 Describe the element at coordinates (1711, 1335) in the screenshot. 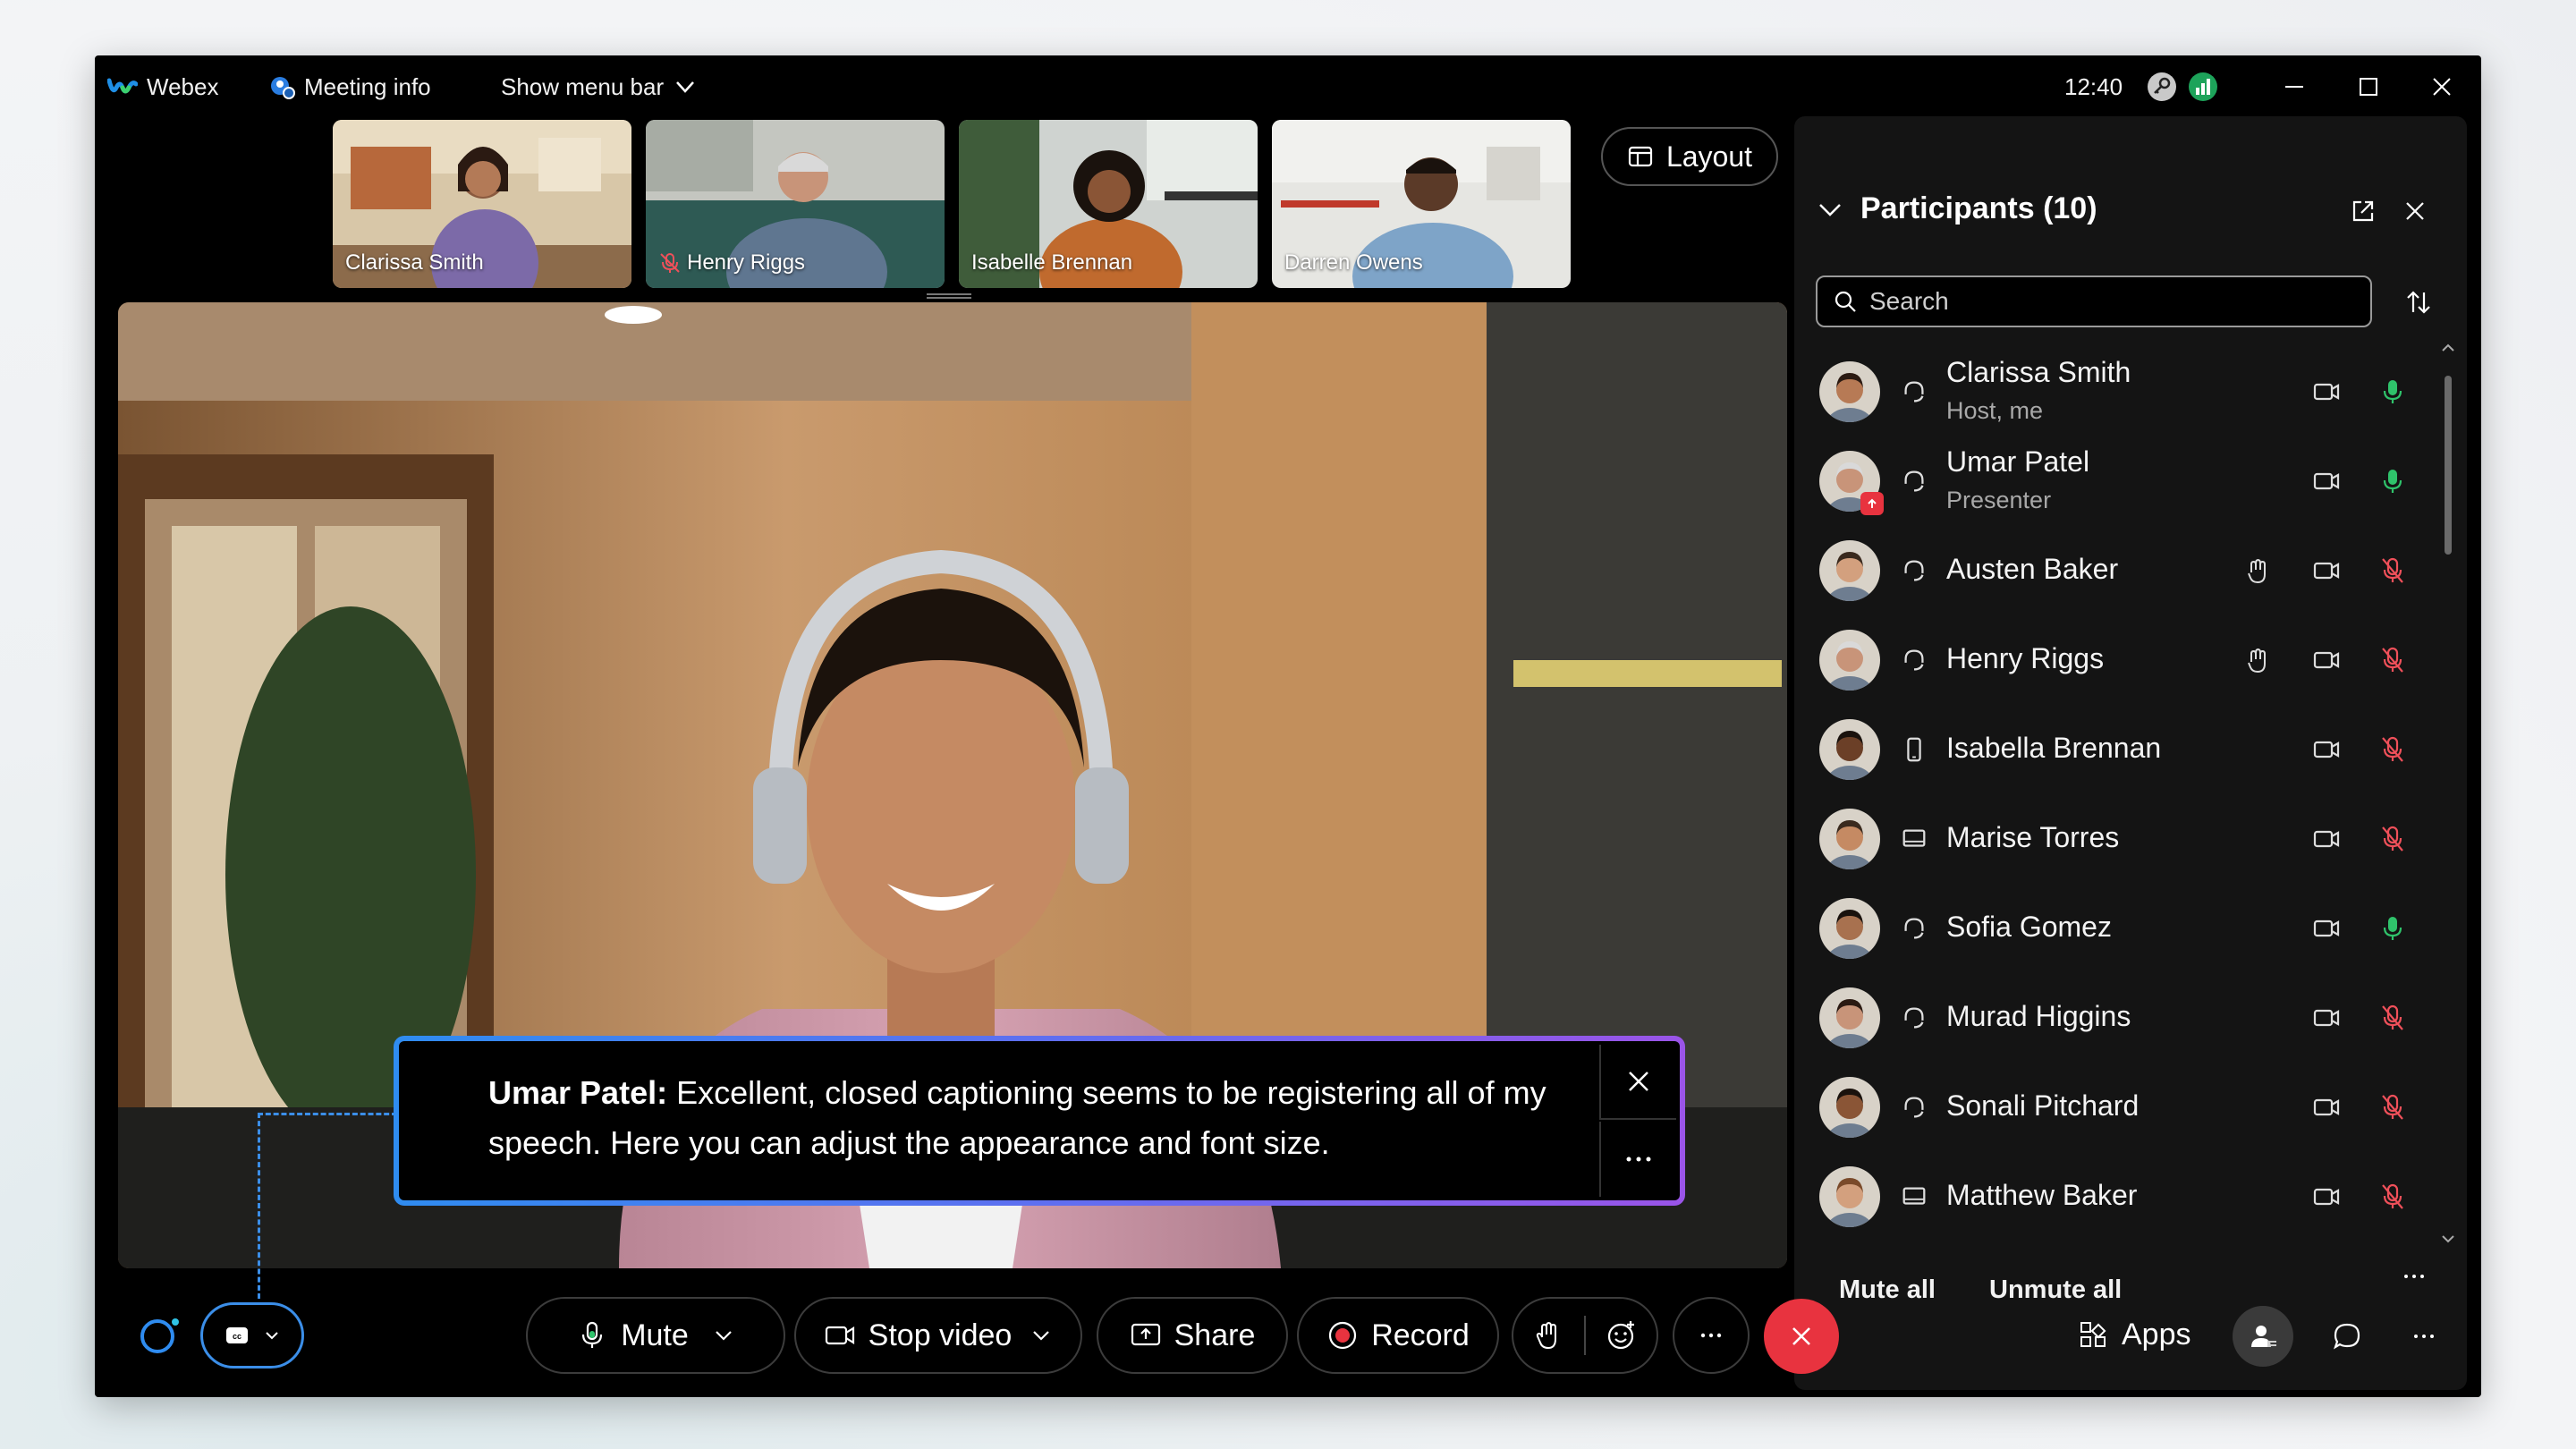

I see `more-options-button` at that location.